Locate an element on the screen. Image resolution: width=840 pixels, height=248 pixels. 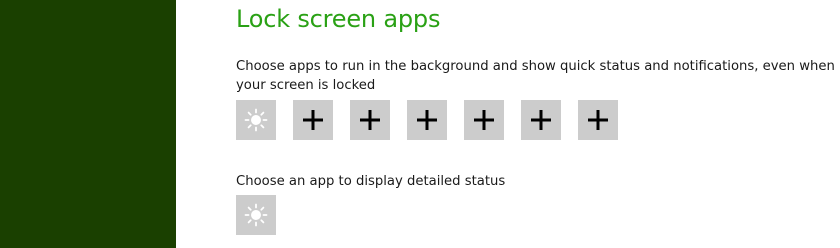
page-title: Lock screen apps is located at coordinates (338, 19).